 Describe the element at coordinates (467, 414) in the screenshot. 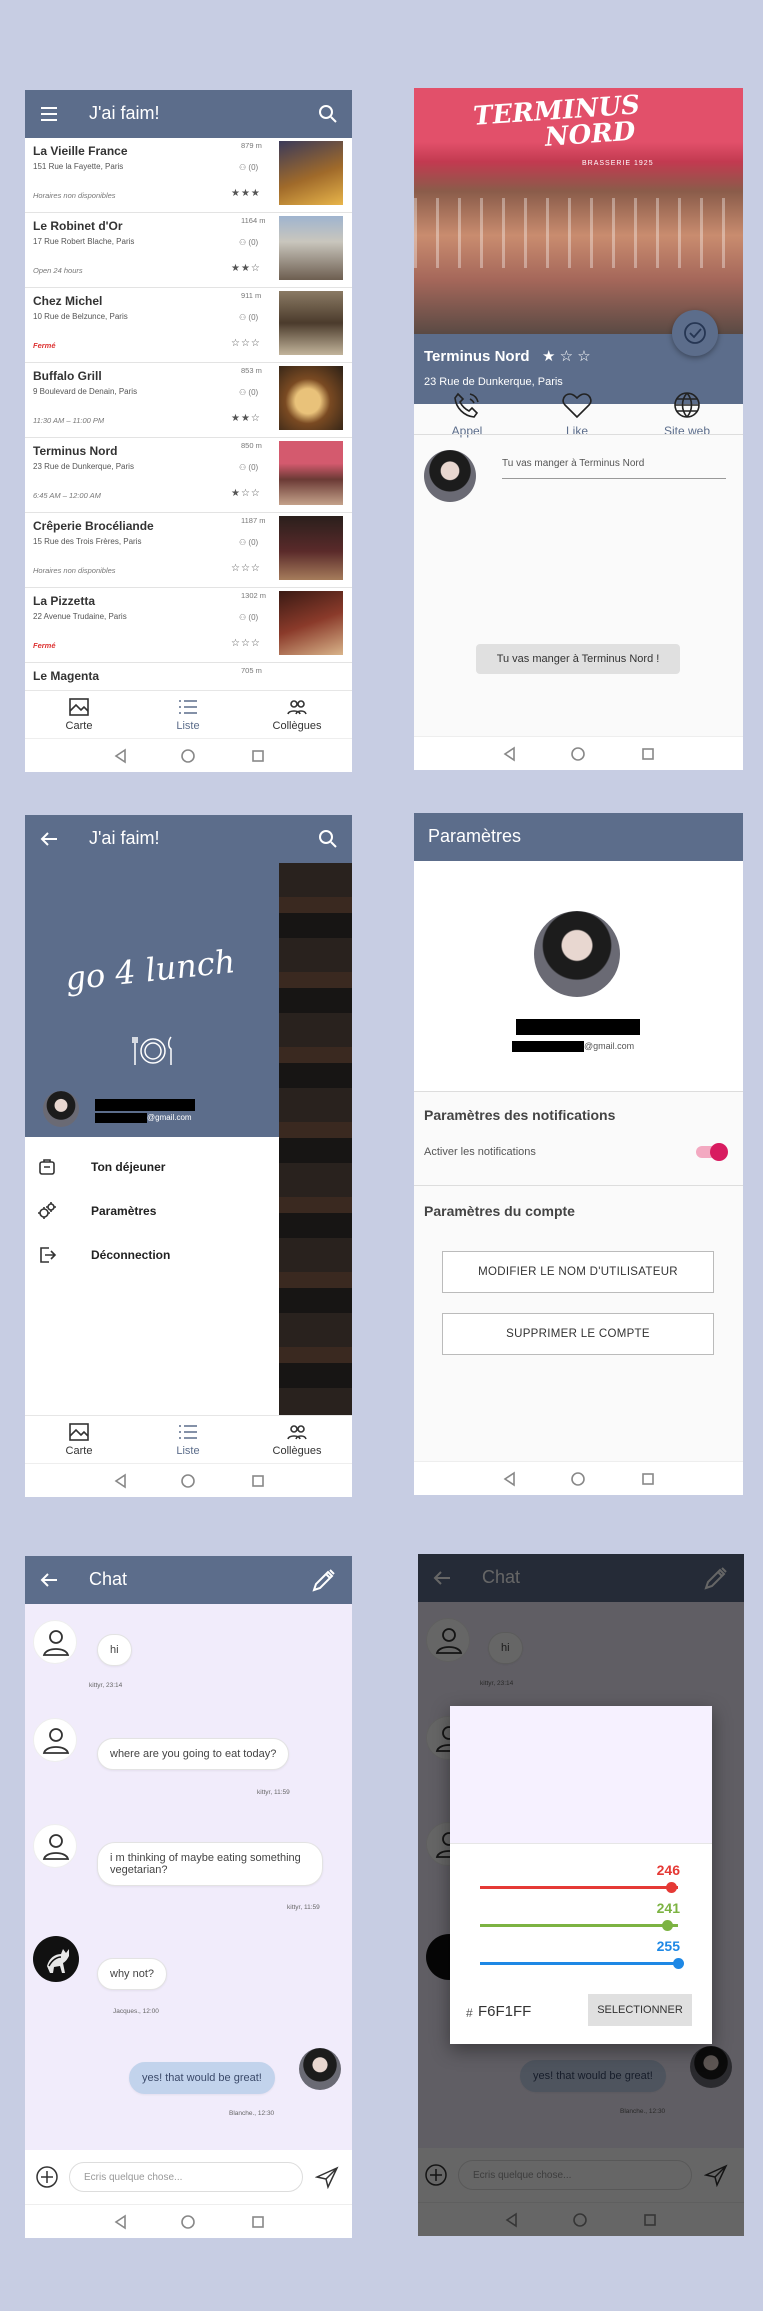

I see `call-button: Appel` at that location.